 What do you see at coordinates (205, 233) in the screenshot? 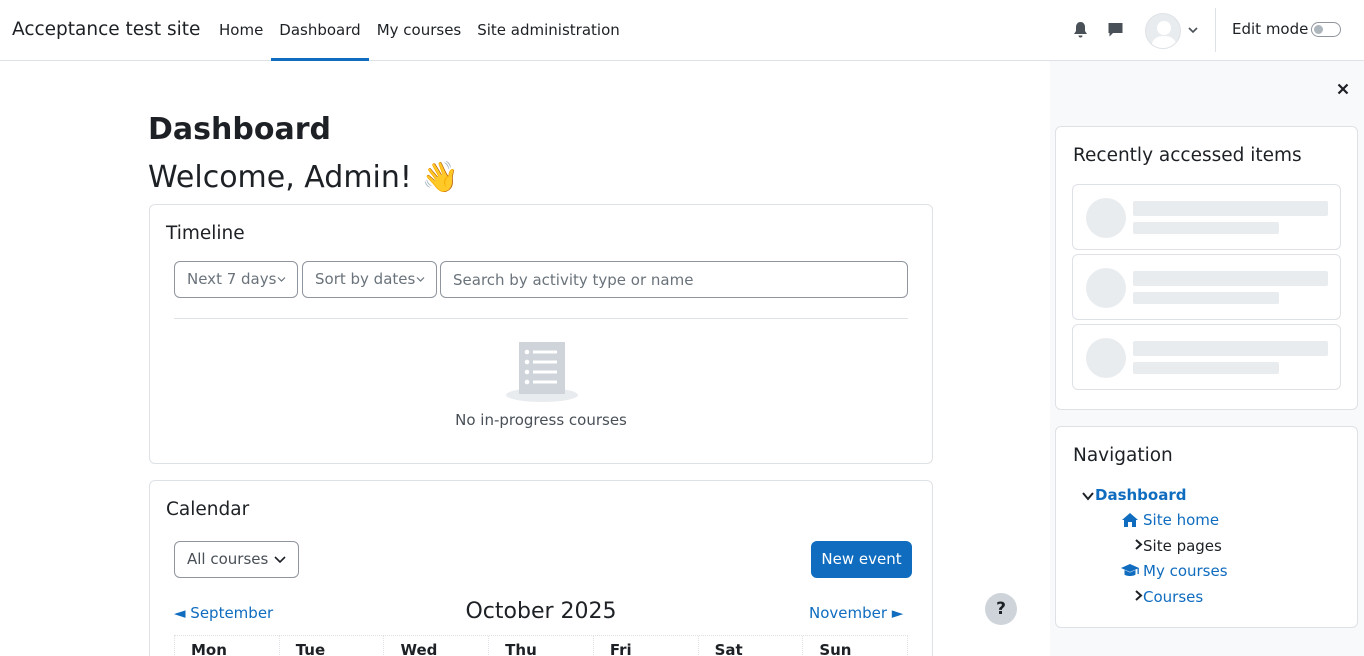
I see `timeline-title: Timeline` at bounding box center [205, 233].